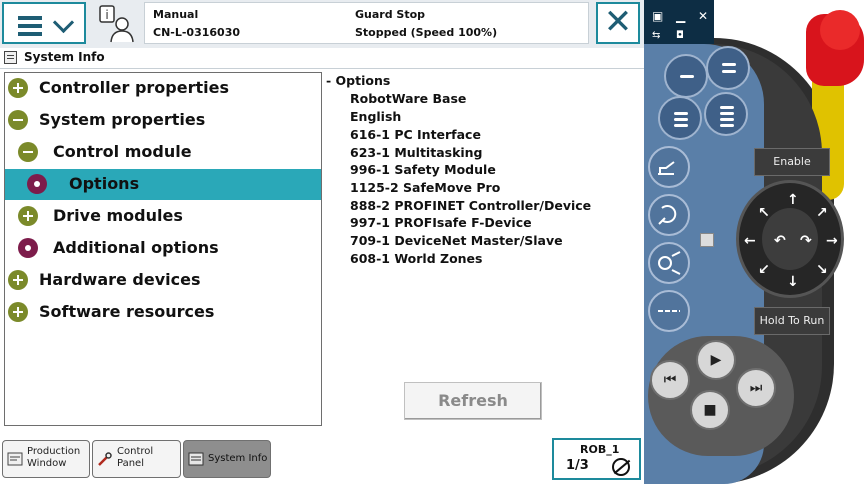 The width and height of the screenshot is (864, 484). What do you see at coordinates (600, 449) in the screenshot?
I see `mechanical-unit-label: ROB_1` at bounding box center [600, 449].